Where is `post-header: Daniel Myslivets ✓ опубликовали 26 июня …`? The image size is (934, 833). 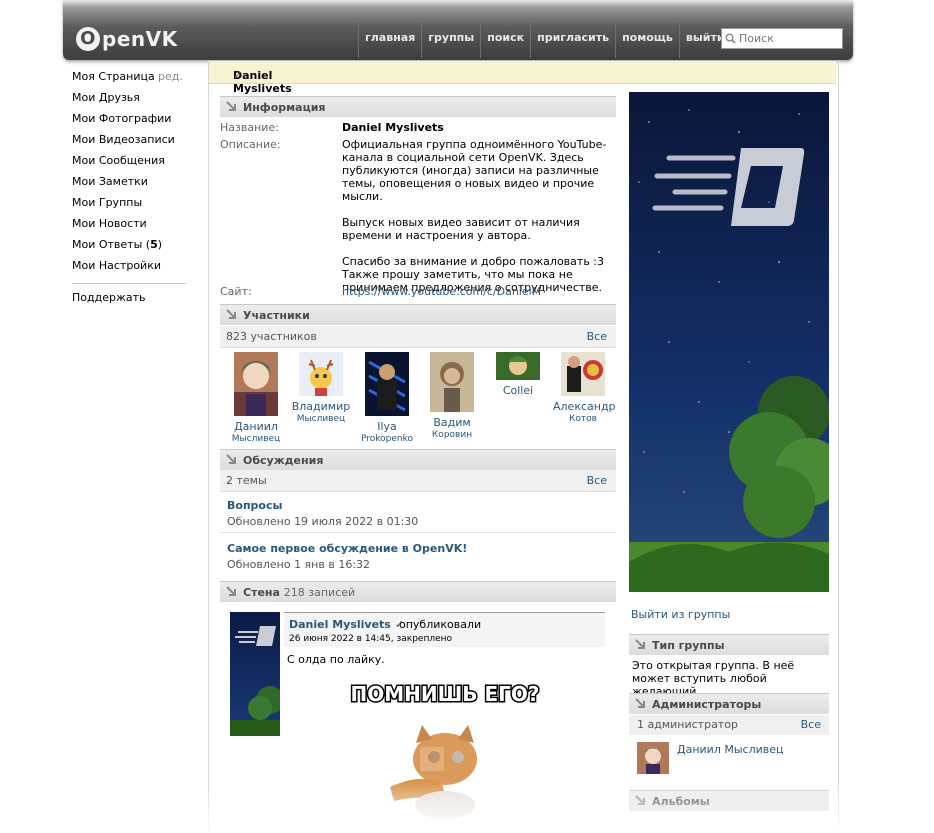
post-header: Daniel Myslivets ✓ опубликовали 26 июня … is located at coordinates (444, 629).